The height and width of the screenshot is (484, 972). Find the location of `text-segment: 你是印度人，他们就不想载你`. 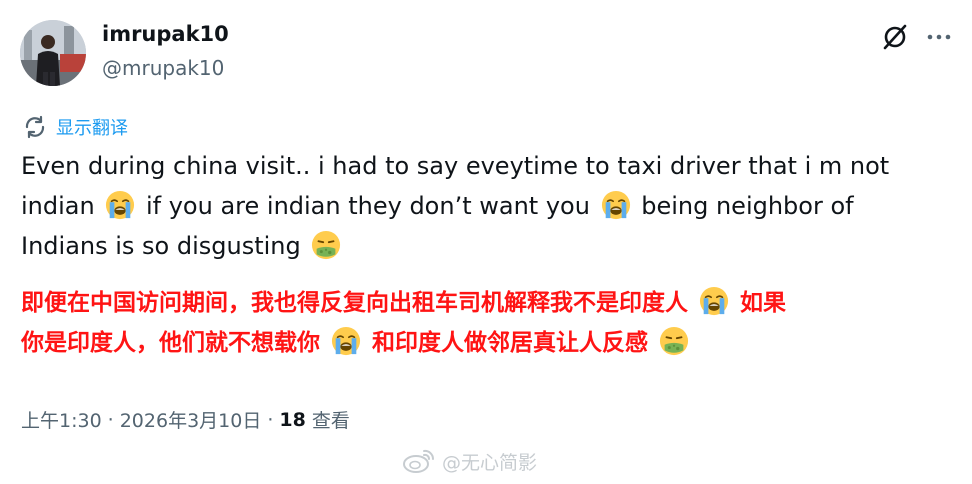

text-segment: 你是印度人，他们就不想载你 is located at coordinates (170, 343).